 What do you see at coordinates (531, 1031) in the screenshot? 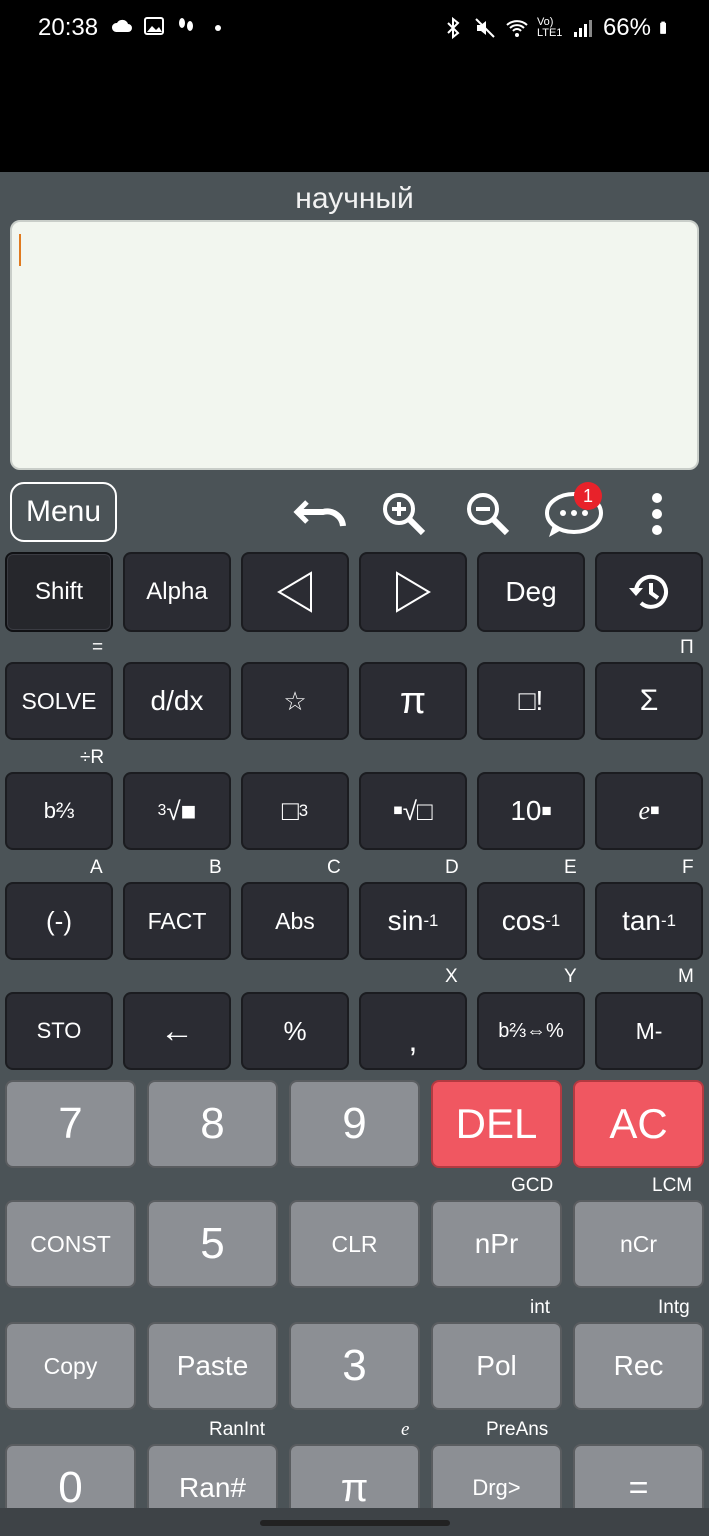
I see `fraction-percent-key: b⅔⇔%` at bounding box center [531, 1031].